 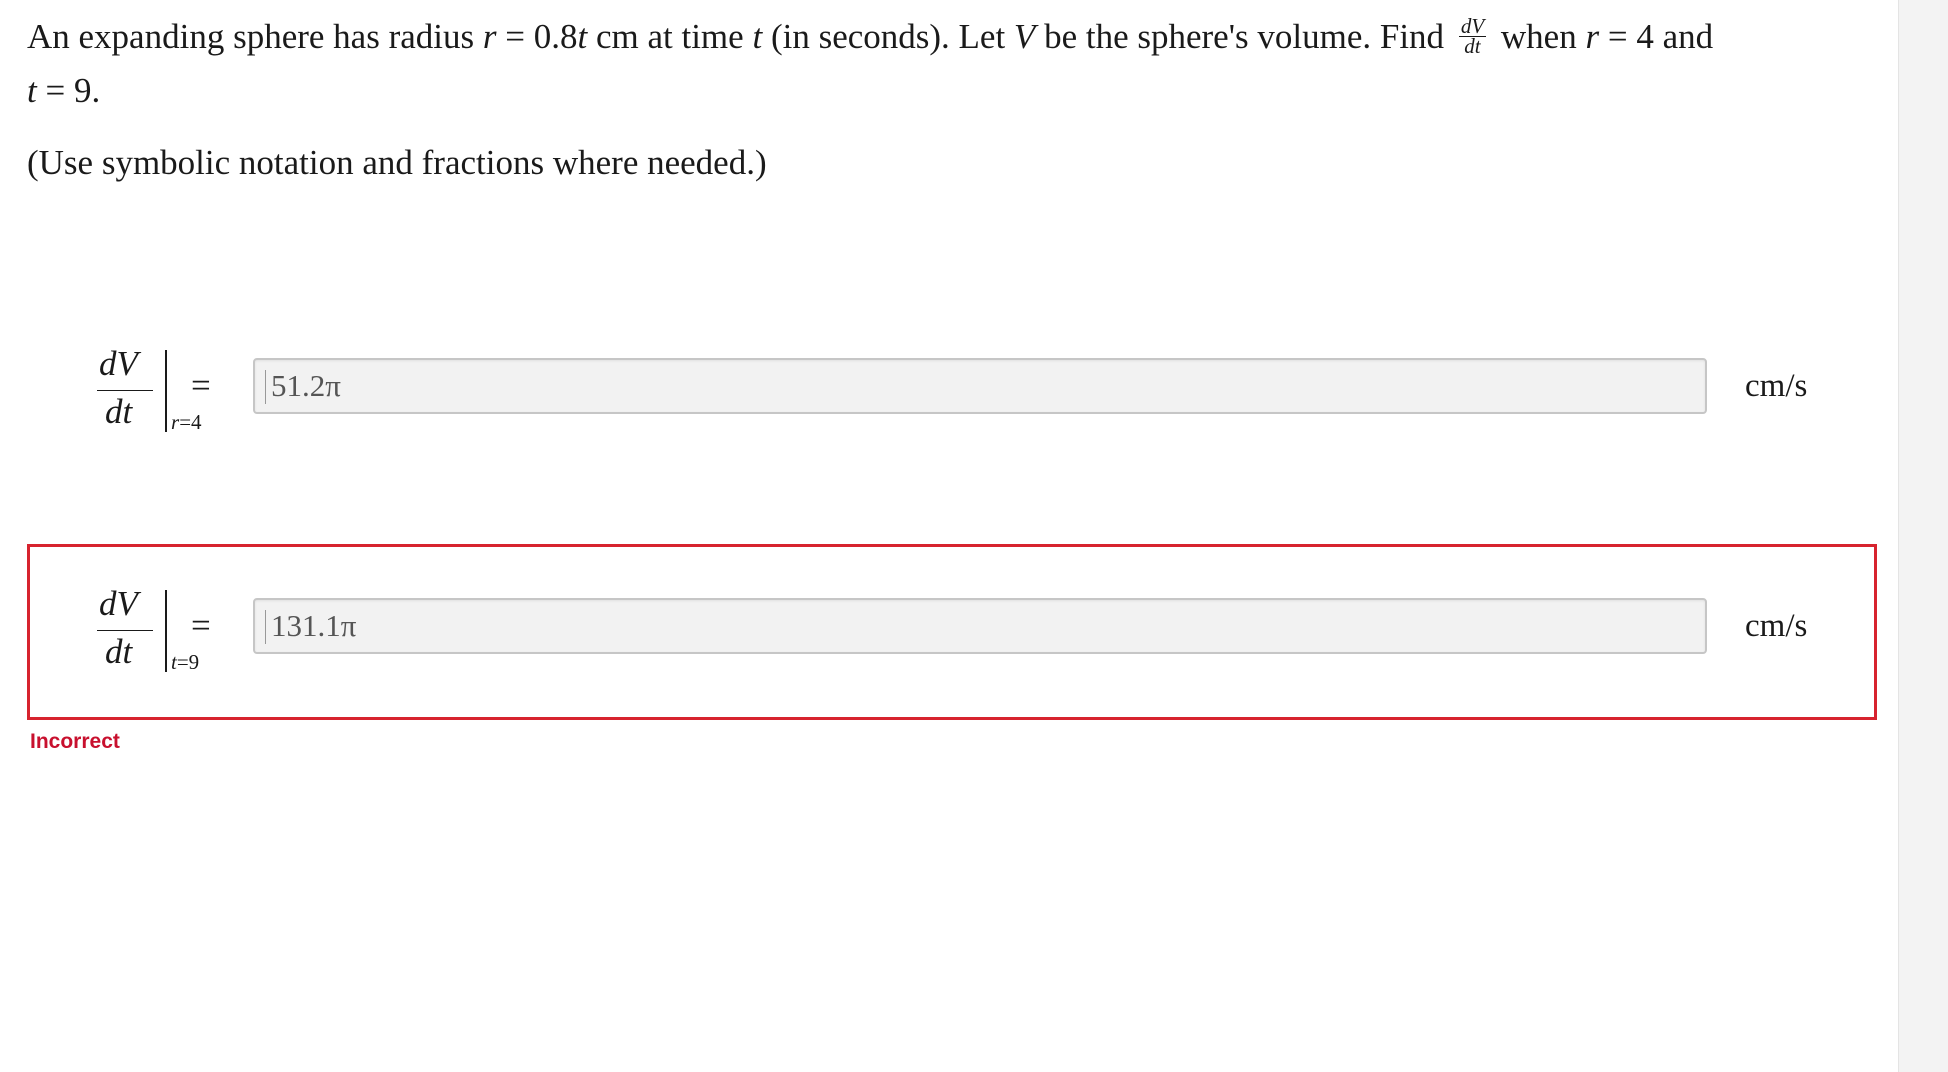 I want to click on answer-input-field: 131.1π, so click(x=980, y=626).